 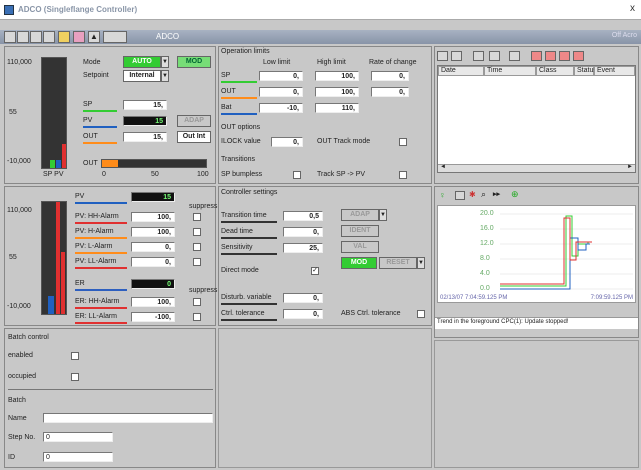 I want to click on mode-dropdown: ▼, so click(x=165, y=62).